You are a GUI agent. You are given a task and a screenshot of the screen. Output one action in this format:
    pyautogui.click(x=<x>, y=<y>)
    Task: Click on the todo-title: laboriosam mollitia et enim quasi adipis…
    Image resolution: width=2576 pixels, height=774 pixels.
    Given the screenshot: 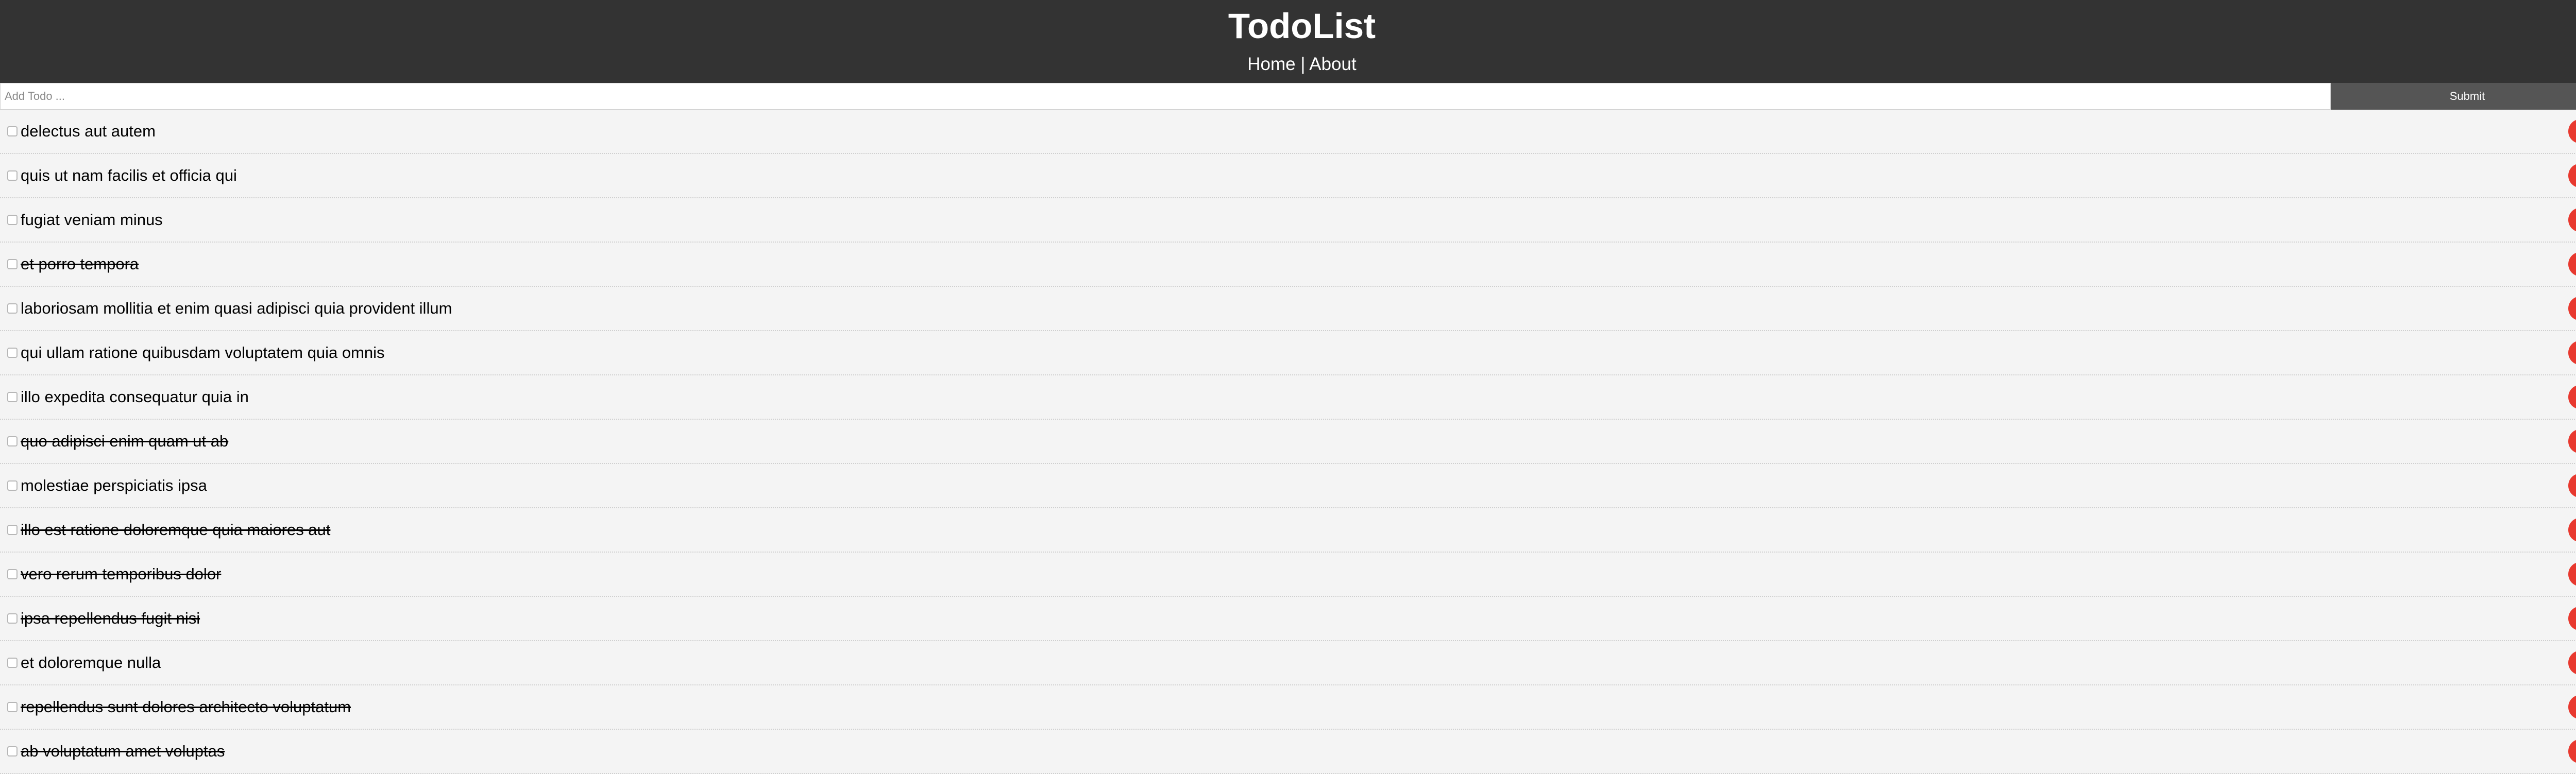 What is the action you would take?
    pyautogui.click(x=236, y=308)
    